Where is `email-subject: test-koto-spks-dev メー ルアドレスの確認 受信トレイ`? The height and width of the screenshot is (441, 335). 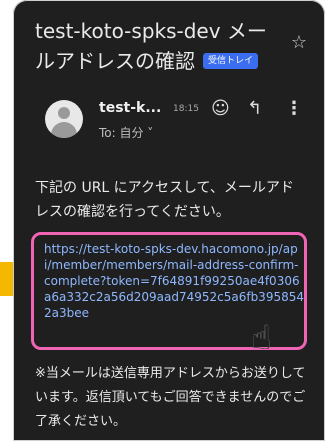 email-subject: test-koto-spks-dev メー ルアドレスの確認 受信トレイ is located at coordinates (155, 46).